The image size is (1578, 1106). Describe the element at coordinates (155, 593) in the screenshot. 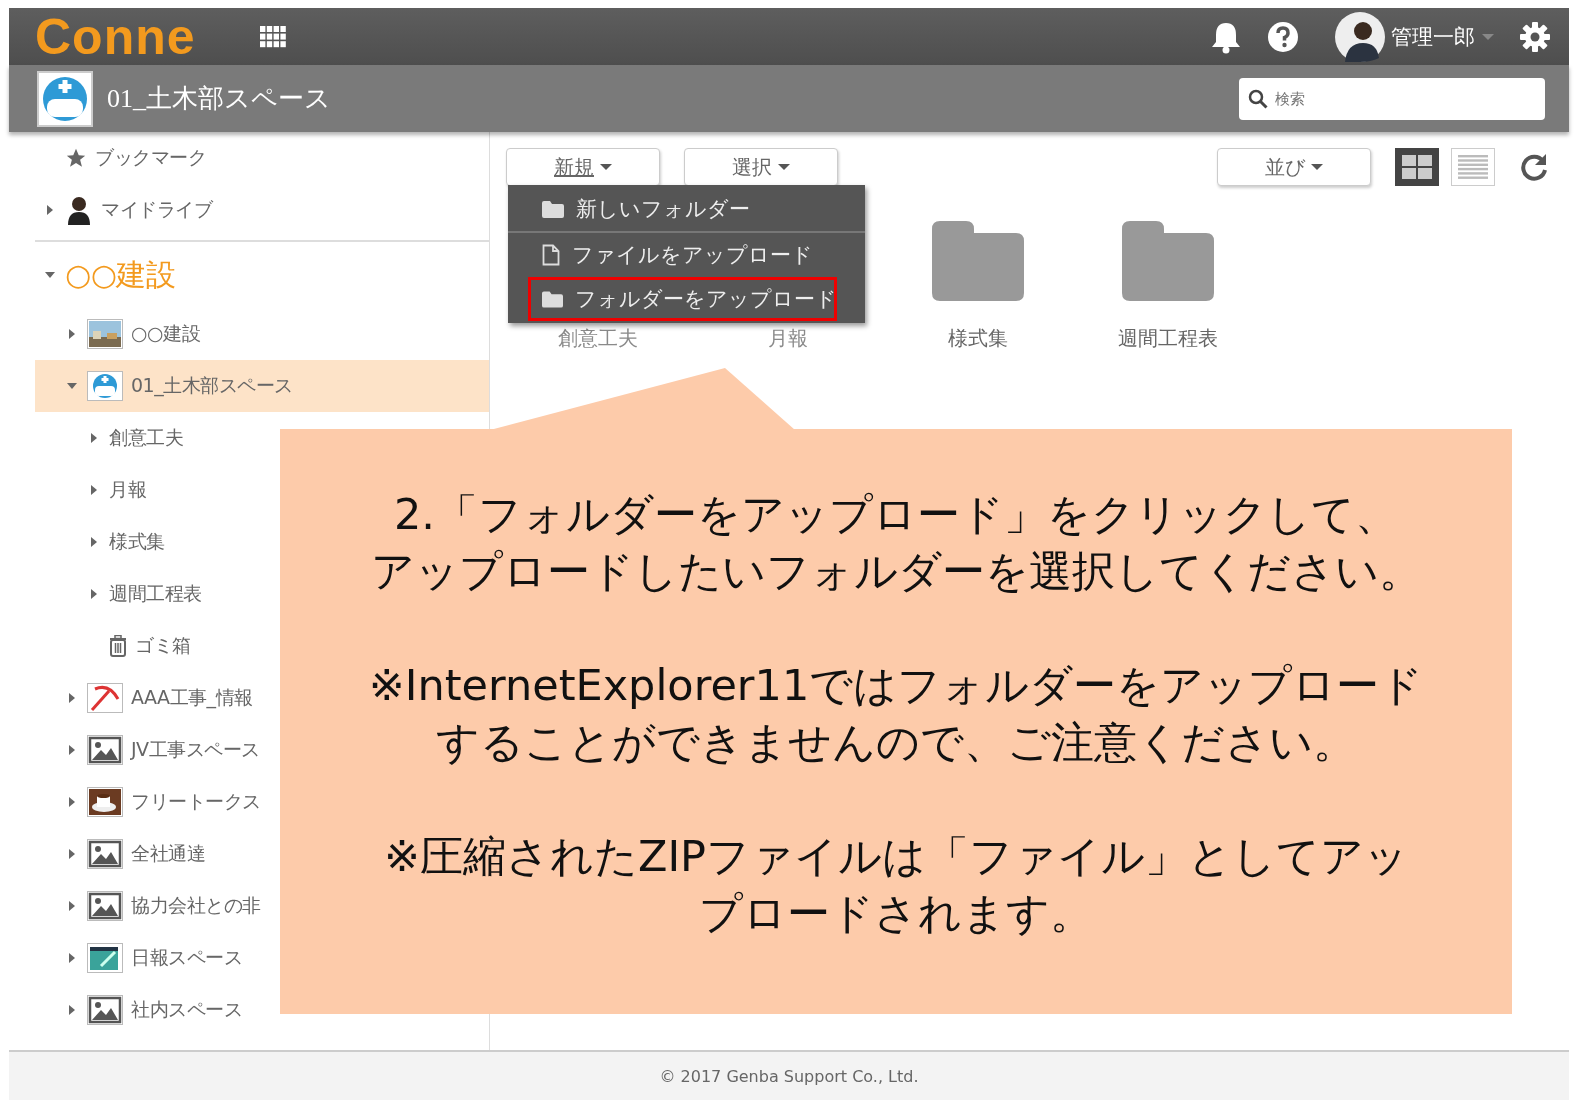

I see `item-label: 週間工程表` at that location.